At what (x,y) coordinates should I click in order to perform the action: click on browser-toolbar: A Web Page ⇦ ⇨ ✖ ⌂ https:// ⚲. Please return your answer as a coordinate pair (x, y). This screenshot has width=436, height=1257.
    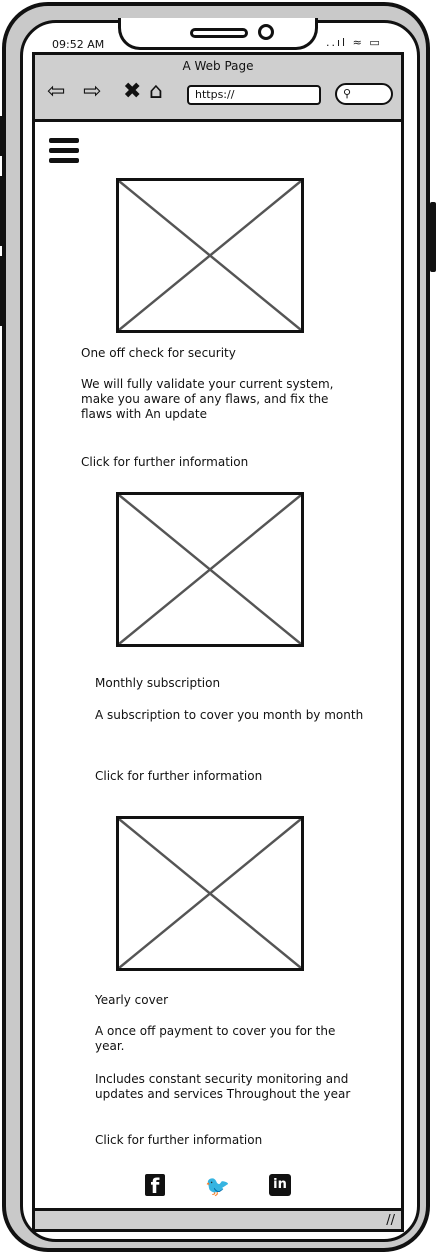
    Looking at the image, I should click on (218, 87).